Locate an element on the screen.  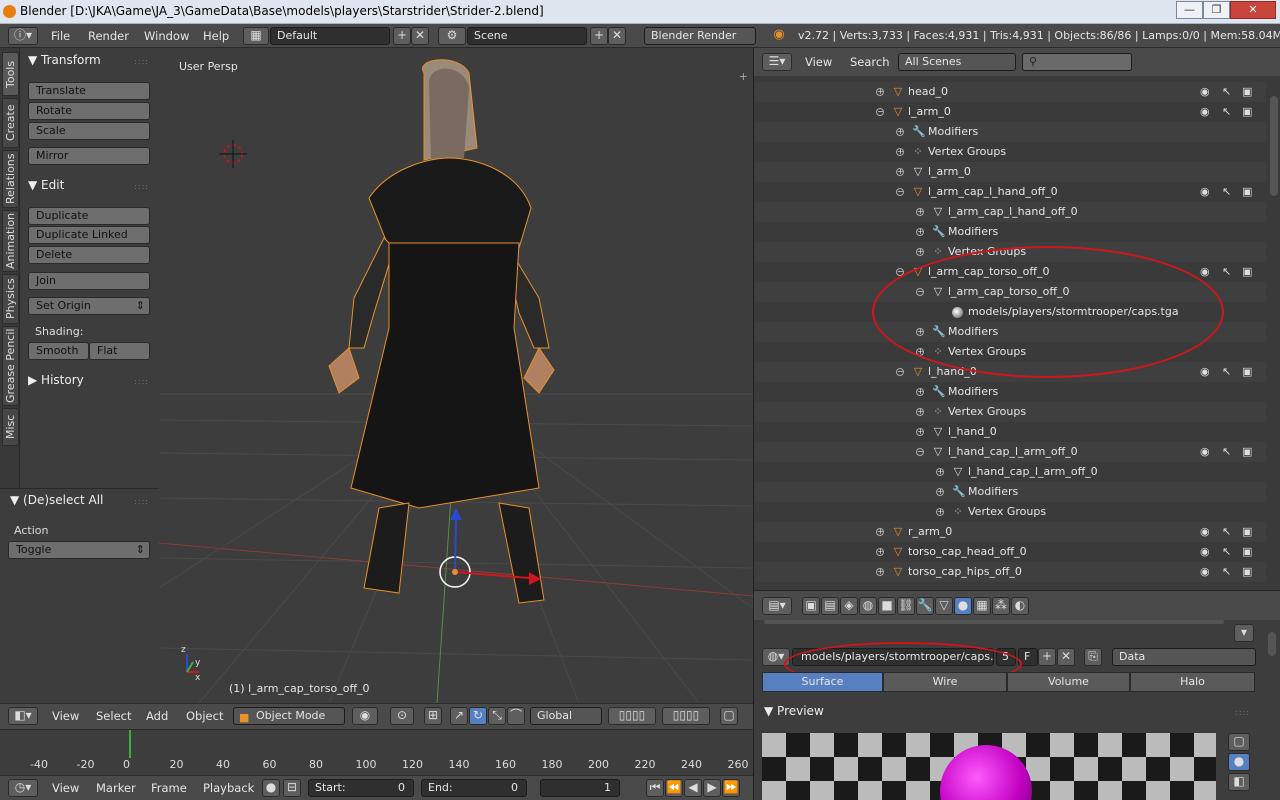
menu-select: Select is located at coordinates (113, 716).